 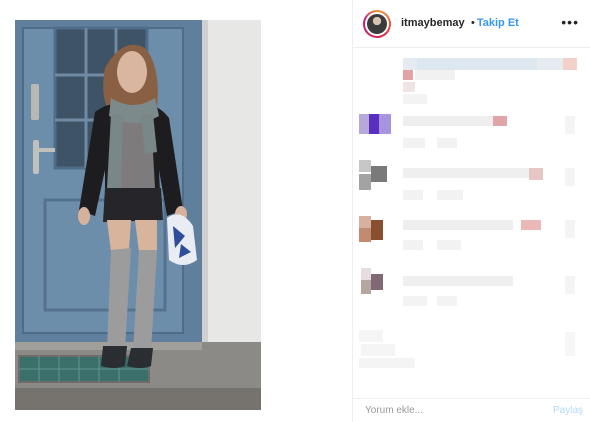 I want to click on profile-picture, so click(x=377, y=24).